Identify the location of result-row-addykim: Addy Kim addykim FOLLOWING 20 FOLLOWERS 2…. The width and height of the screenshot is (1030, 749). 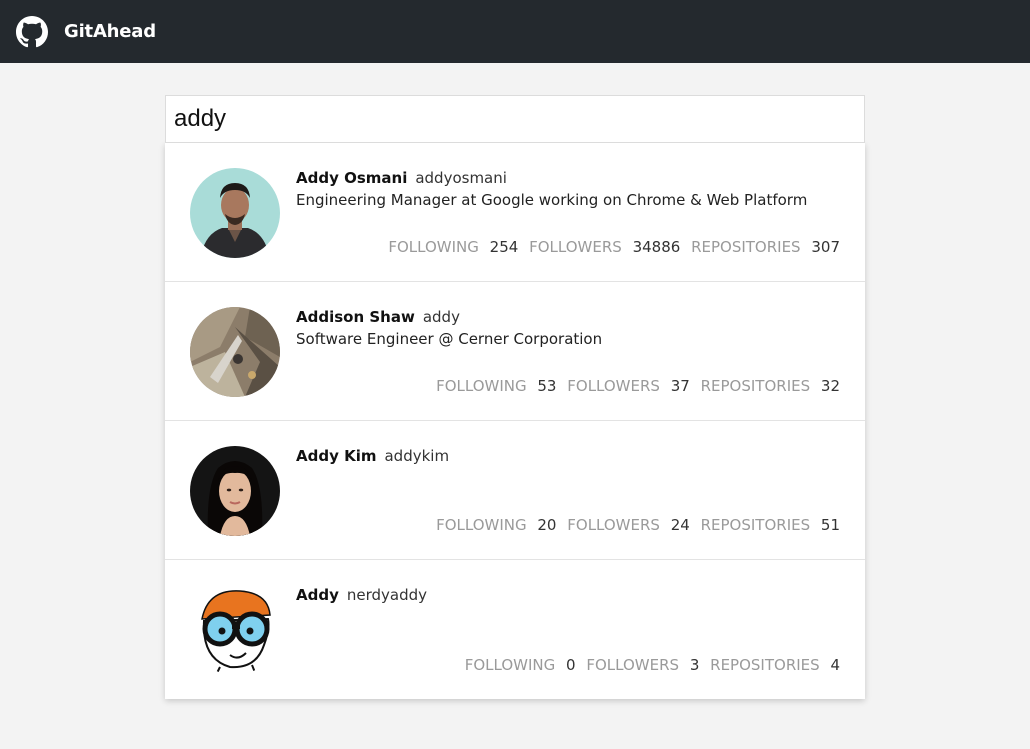
(515, 490).